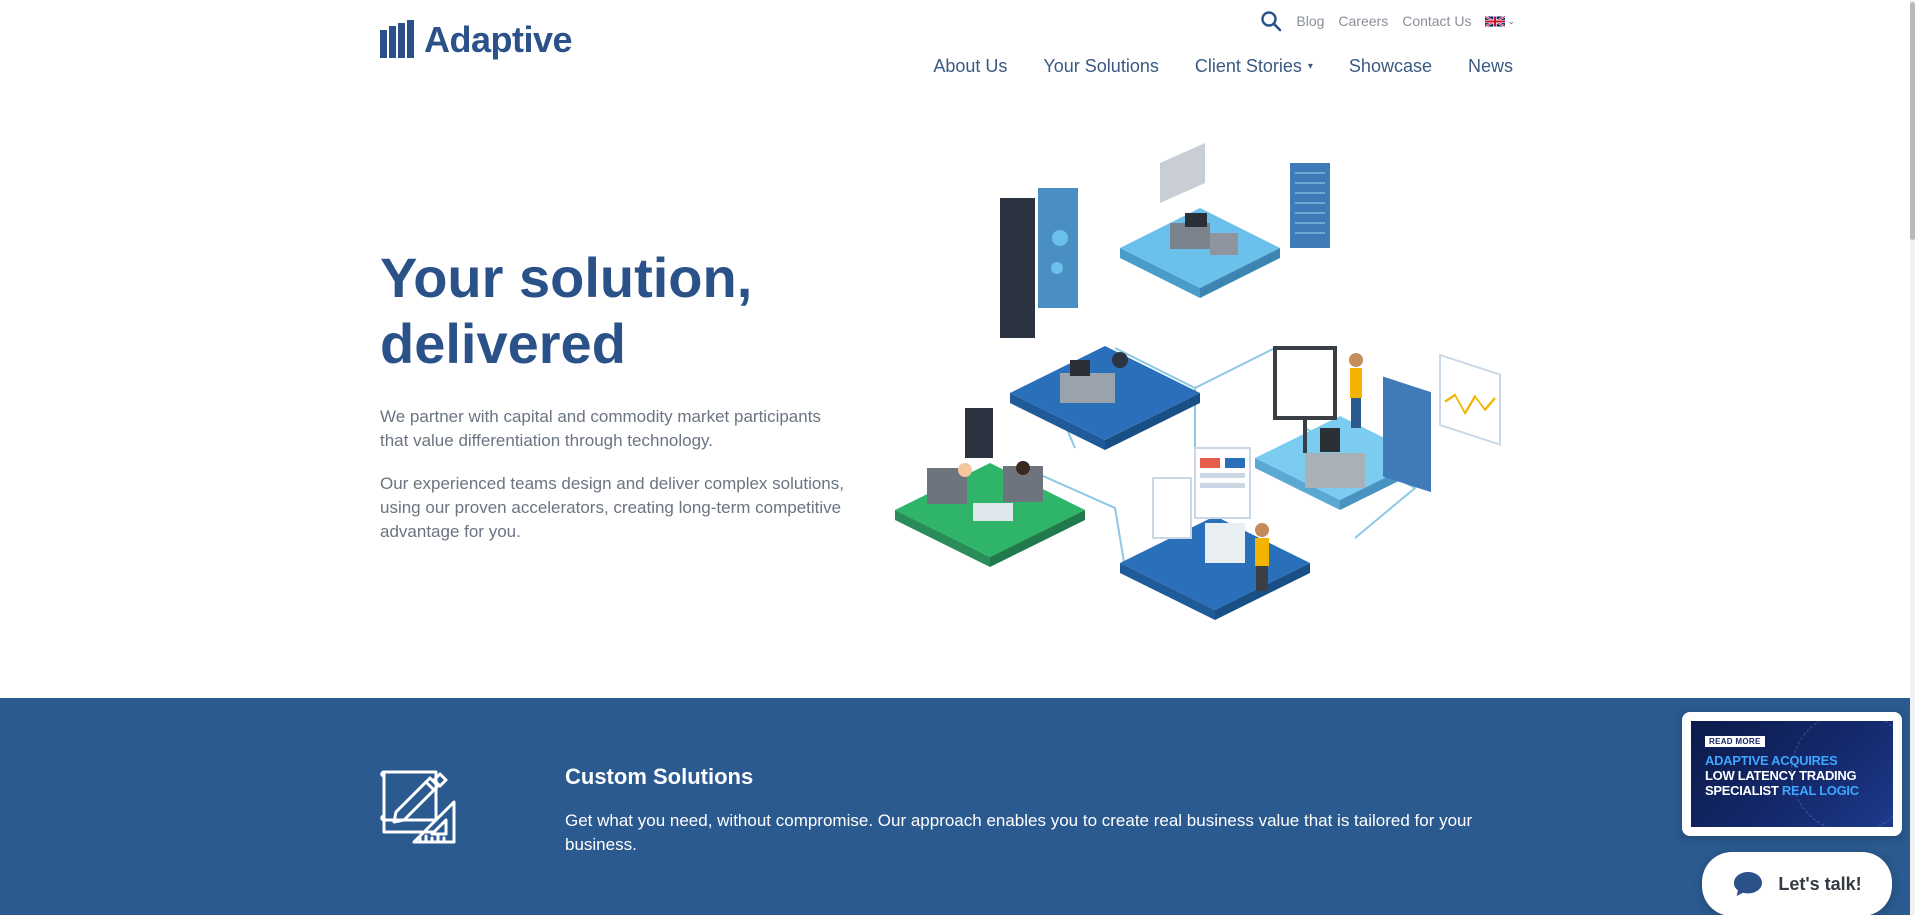  What do you see at coordinates (1912, 121) in the screenshot?
I see `scrollbar-thumb` at bounding box center [1912, 121].